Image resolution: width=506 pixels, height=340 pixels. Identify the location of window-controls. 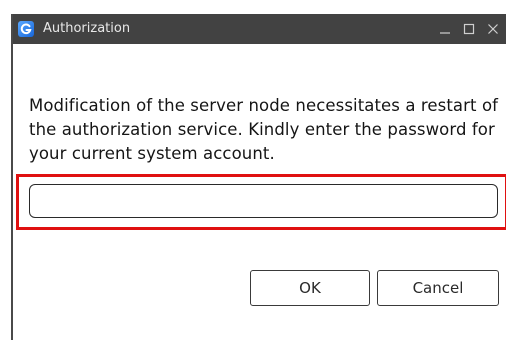
(470, 29).